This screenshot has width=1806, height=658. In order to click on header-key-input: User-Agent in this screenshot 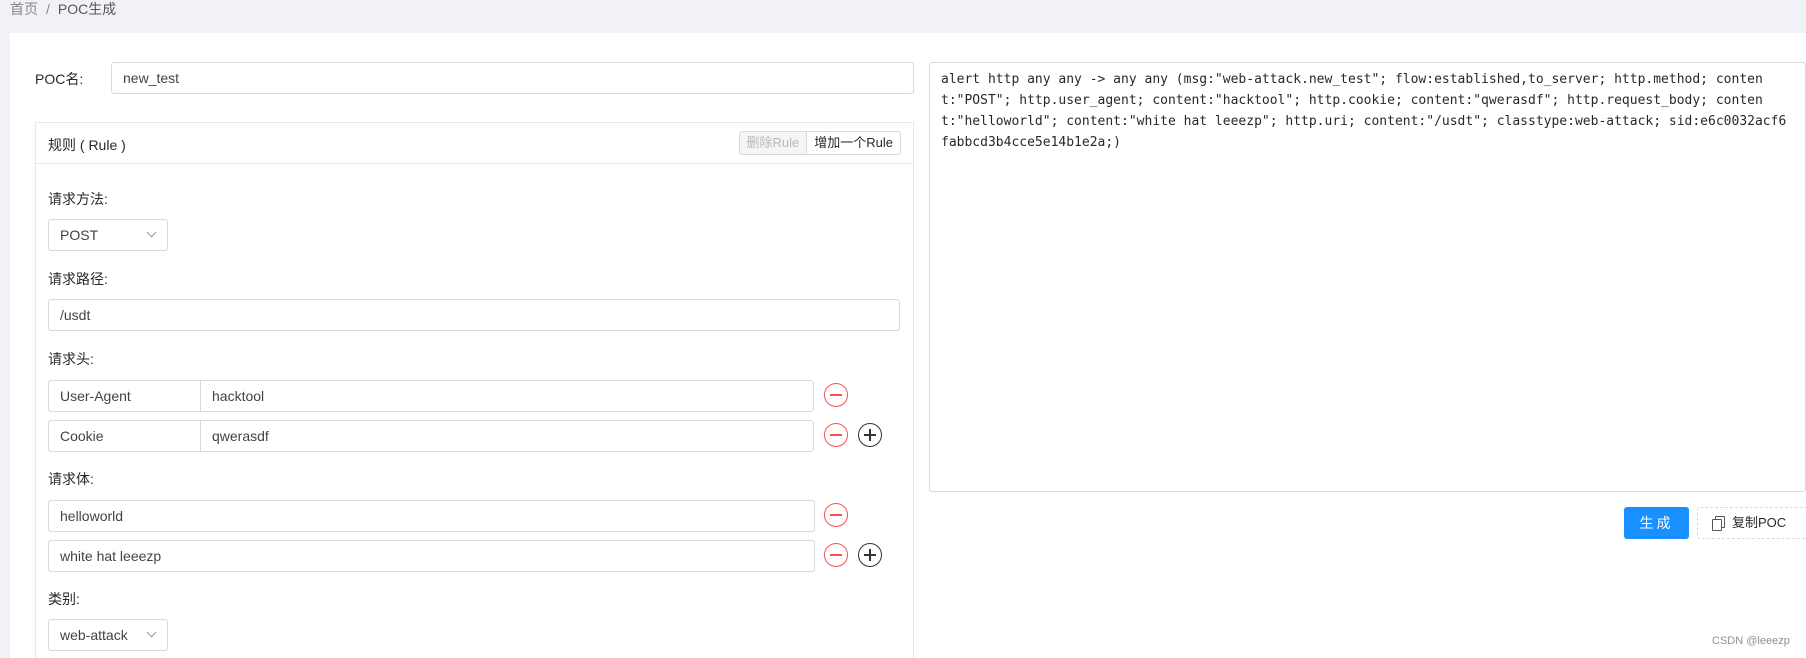, I will do `click(125, 396)`.